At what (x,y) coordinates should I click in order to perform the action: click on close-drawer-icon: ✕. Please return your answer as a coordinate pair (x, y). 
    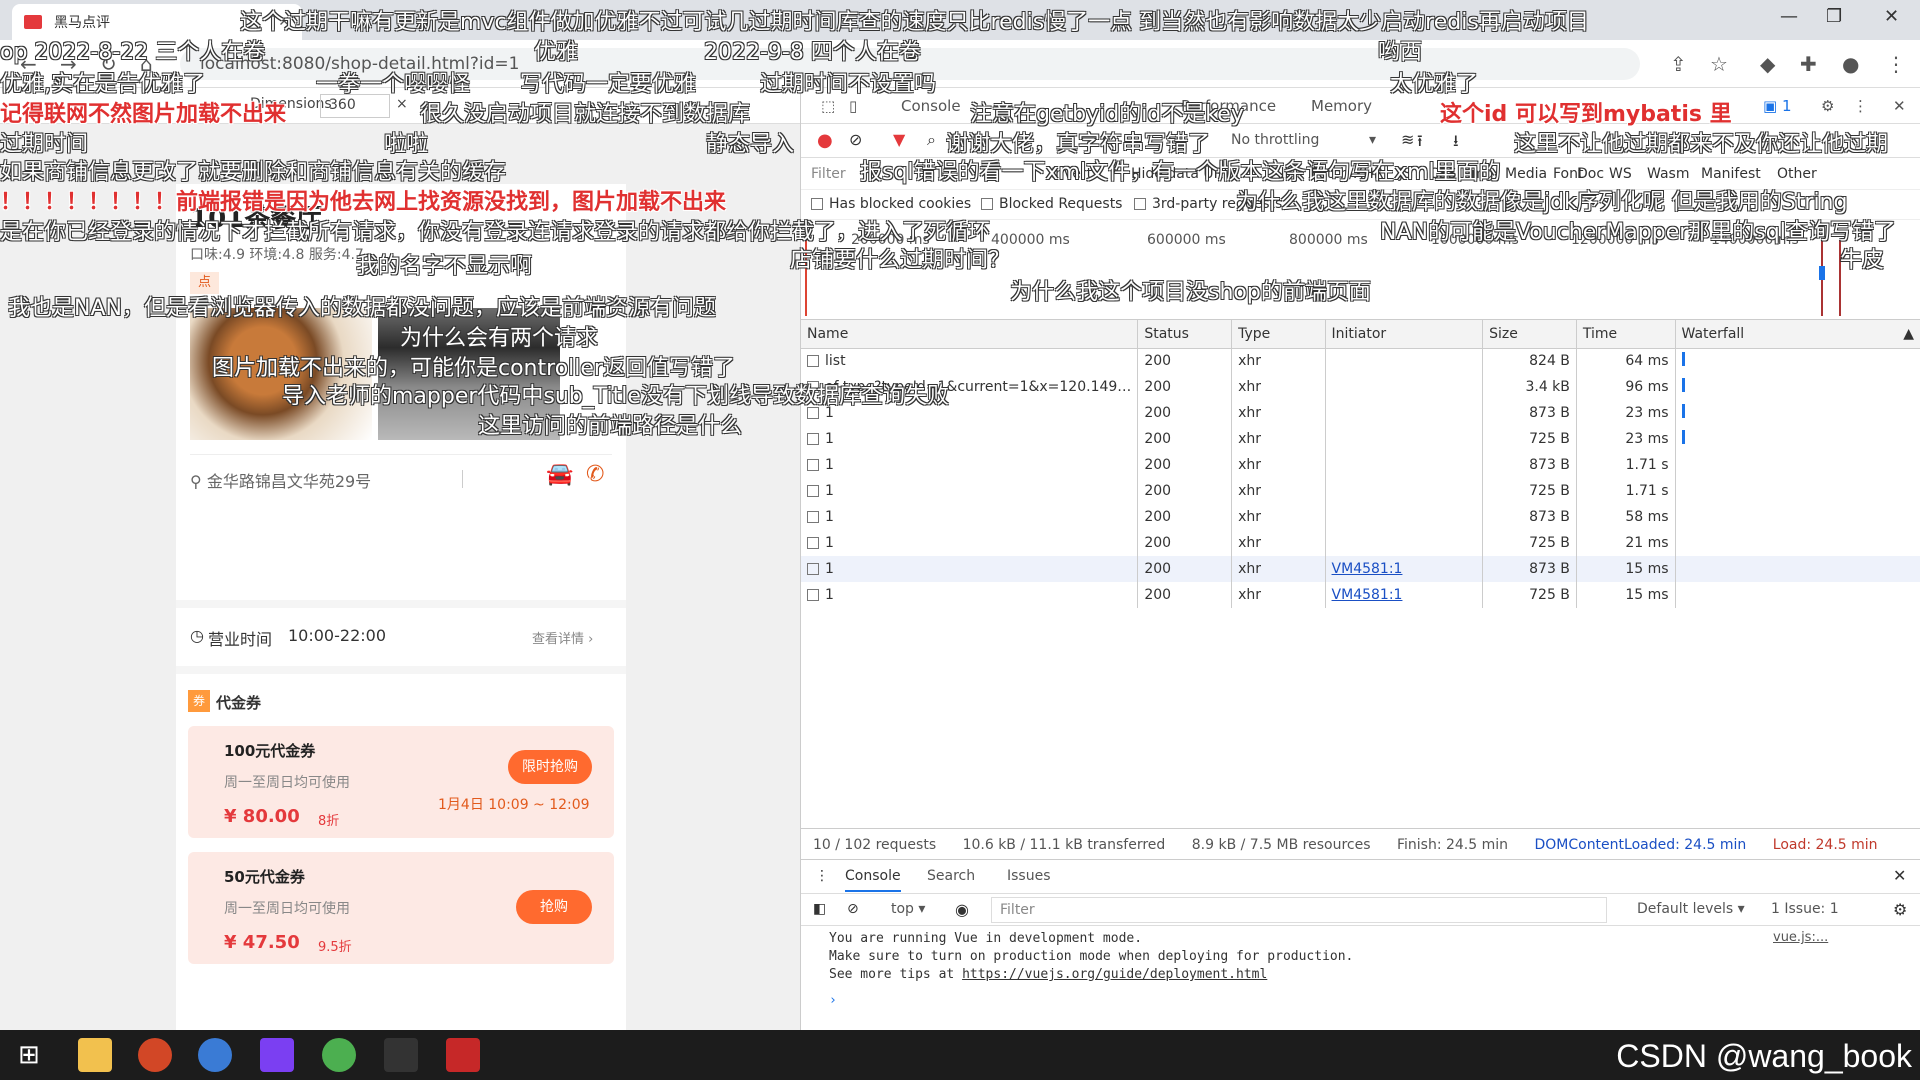
    Looking at the image, I should click on (1899, 875).